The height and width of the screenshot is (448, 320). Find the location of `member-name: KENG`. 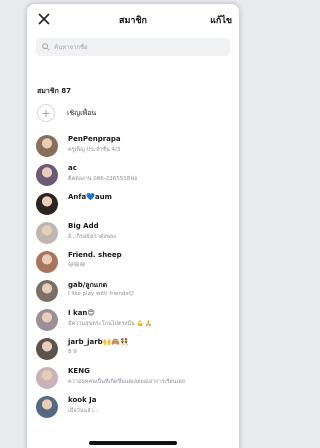

member-name: KENG is located at coordinates (79, 371).